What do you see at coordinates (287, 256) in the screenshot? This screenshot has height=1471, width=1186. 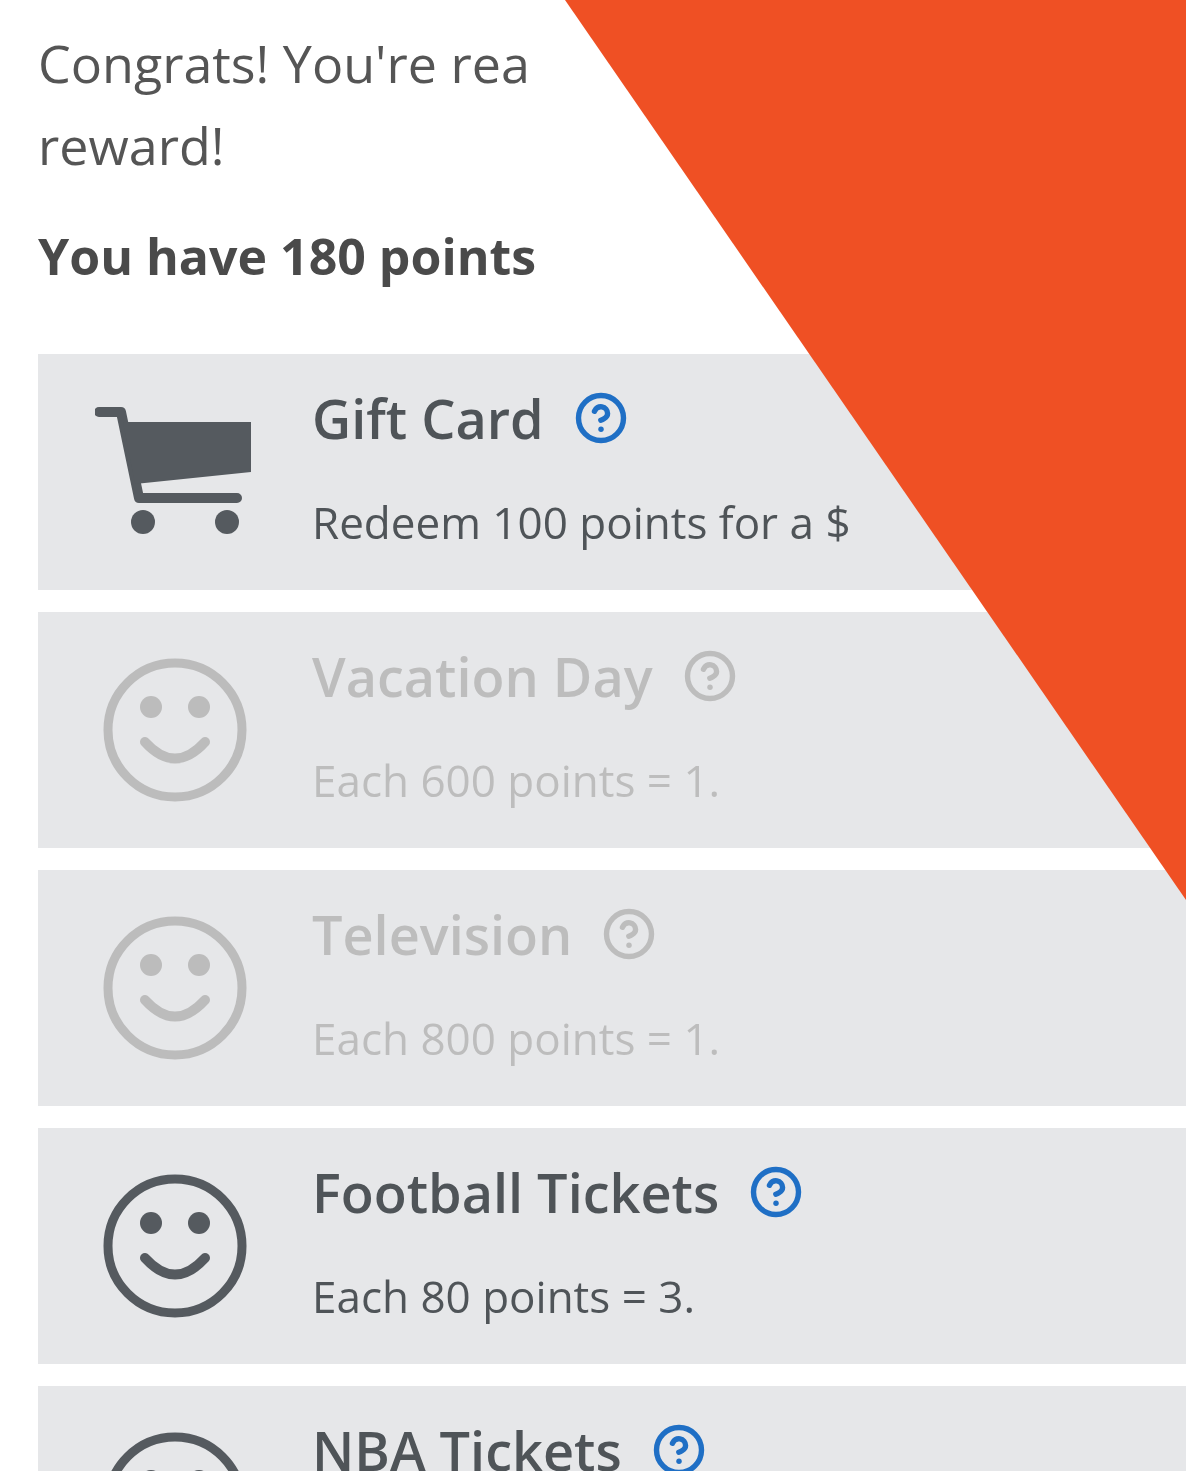 I see `points-summary: You have 180 points` at bounding box center [287, 256].